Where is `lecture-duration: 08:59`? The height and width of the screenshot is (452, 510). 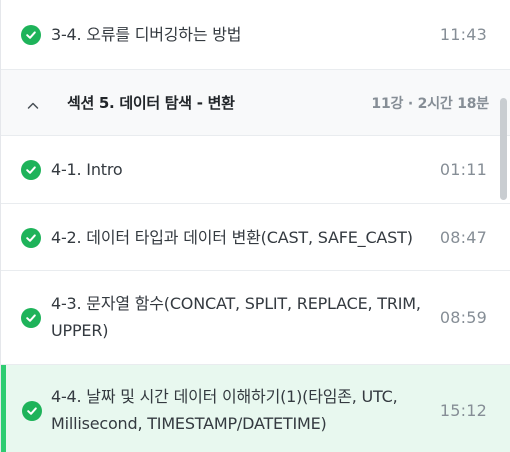 lecture-duration: 08:59 is located at coordinates (463, 317).